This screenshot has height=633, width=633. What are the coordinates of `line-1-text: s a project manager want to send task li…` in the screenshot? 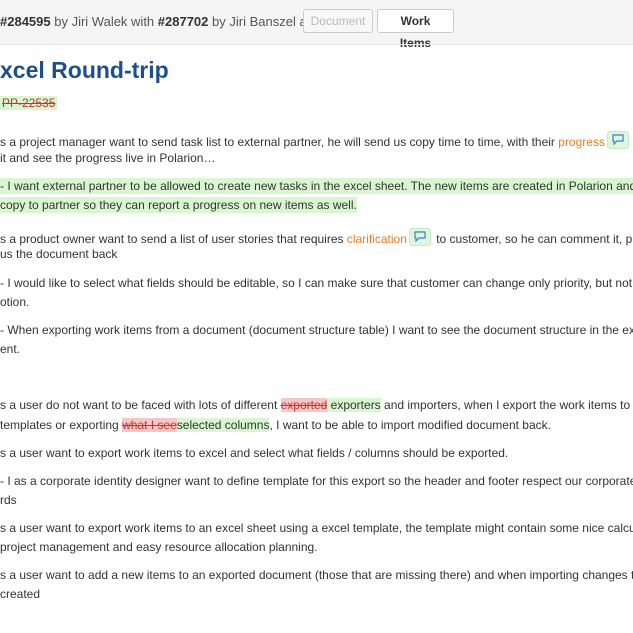 It's located at (279, 142).